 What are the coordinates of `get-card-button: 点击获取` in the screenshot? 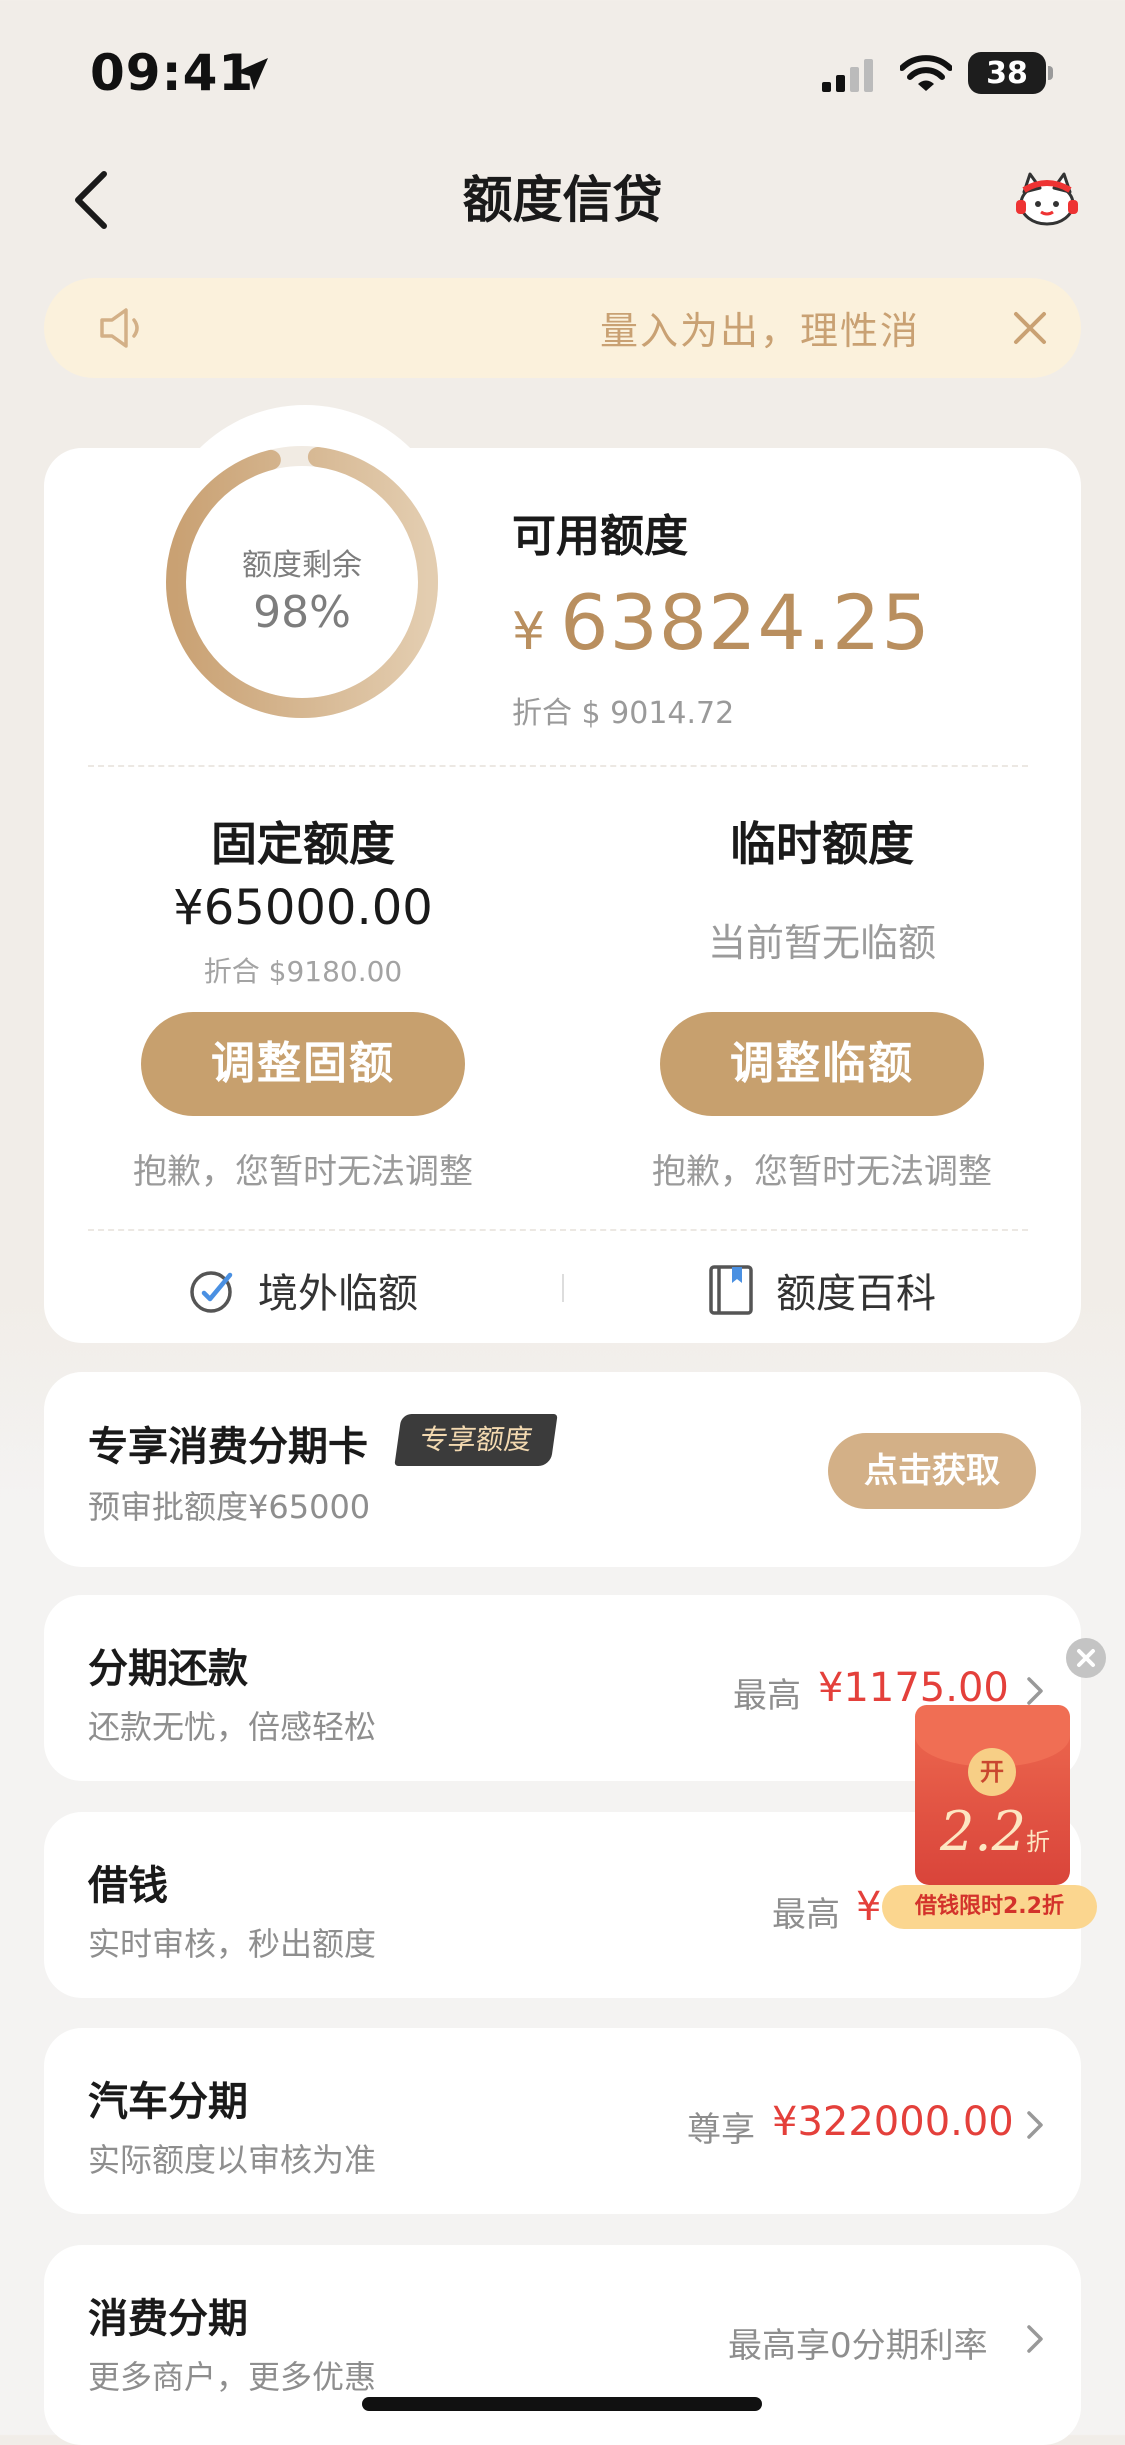 It's located at (932, 1471).